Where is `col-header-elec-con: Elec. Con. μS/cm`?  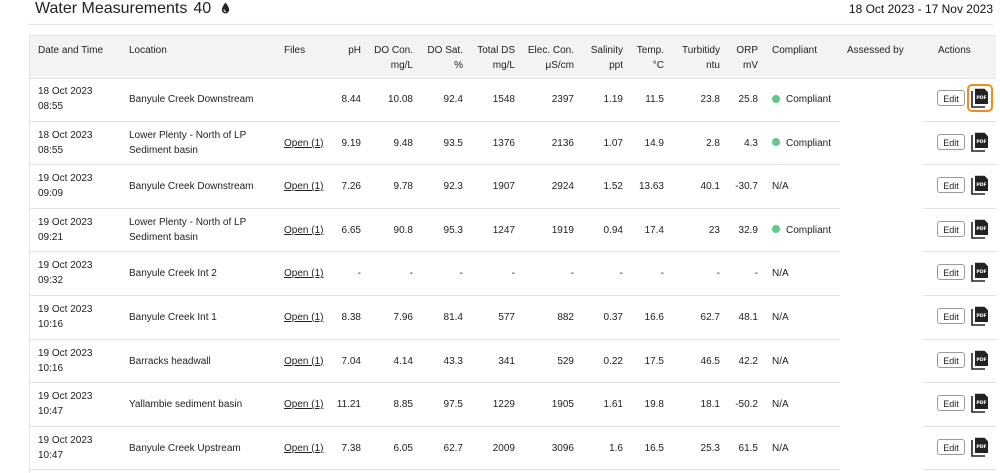
col-header-elec-con: Elec. Con. μS/cm is located at coordinates (547, 58).